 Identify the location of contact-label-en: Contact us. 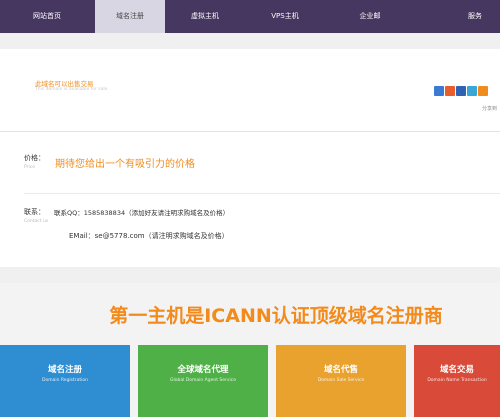
(36, 221).